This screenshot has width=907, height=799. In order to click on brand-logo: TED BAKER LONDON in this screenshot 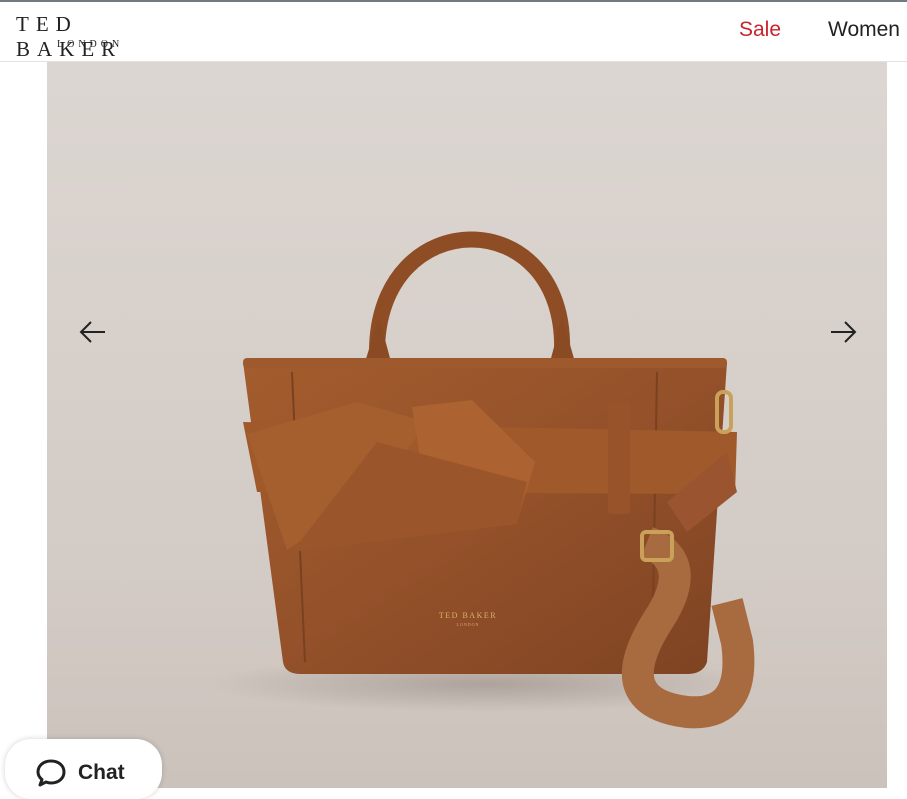, I will do `click(96, 36)`.